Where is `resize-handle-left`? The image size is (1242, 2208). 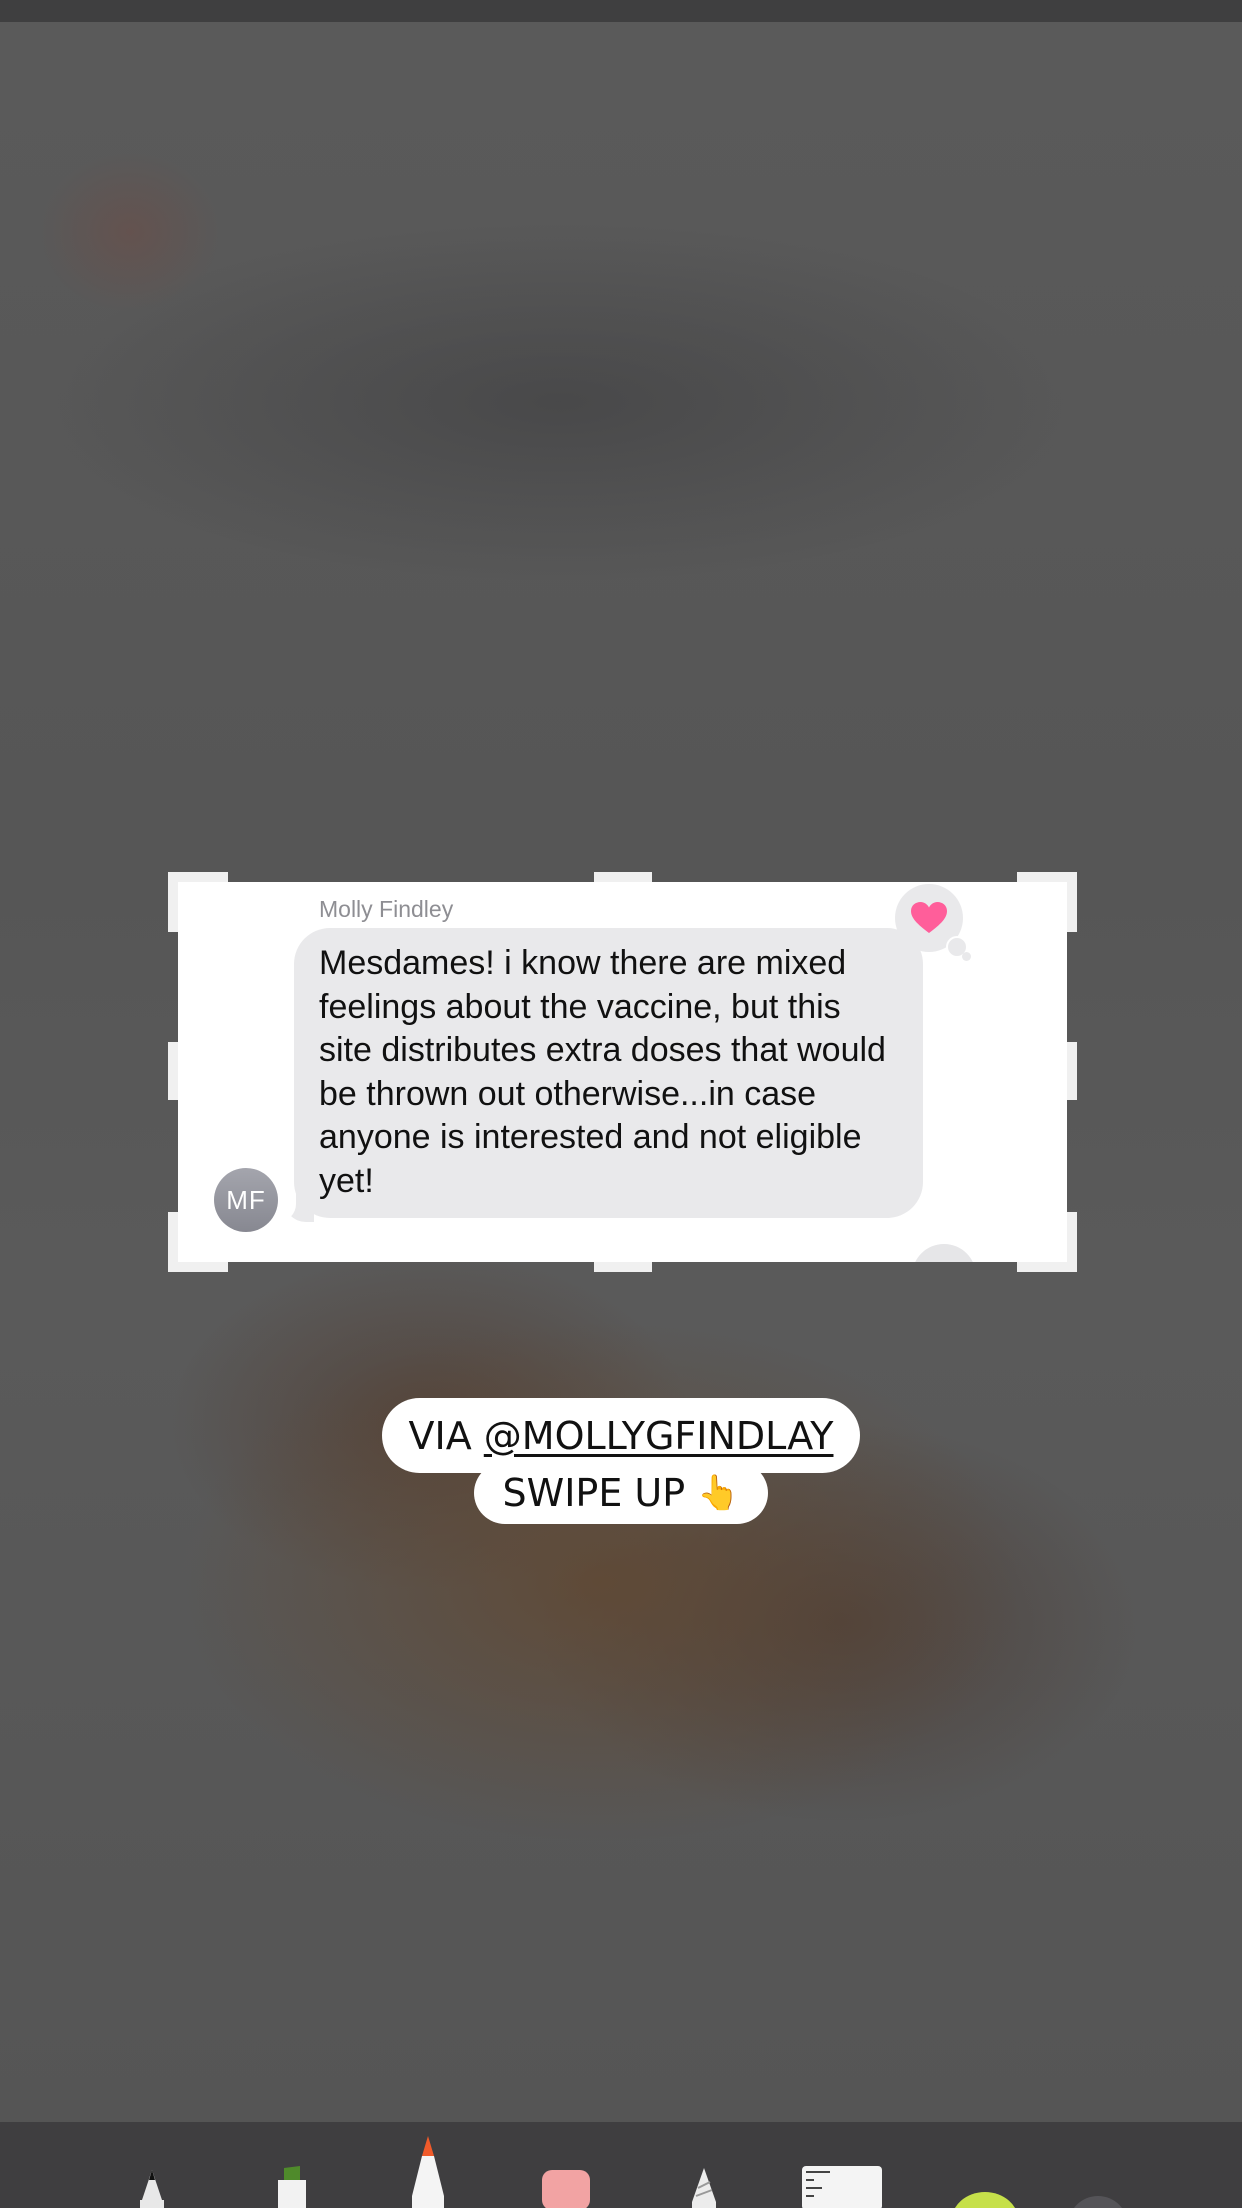
resize-handle-left is located at coordinates (173, 1071).